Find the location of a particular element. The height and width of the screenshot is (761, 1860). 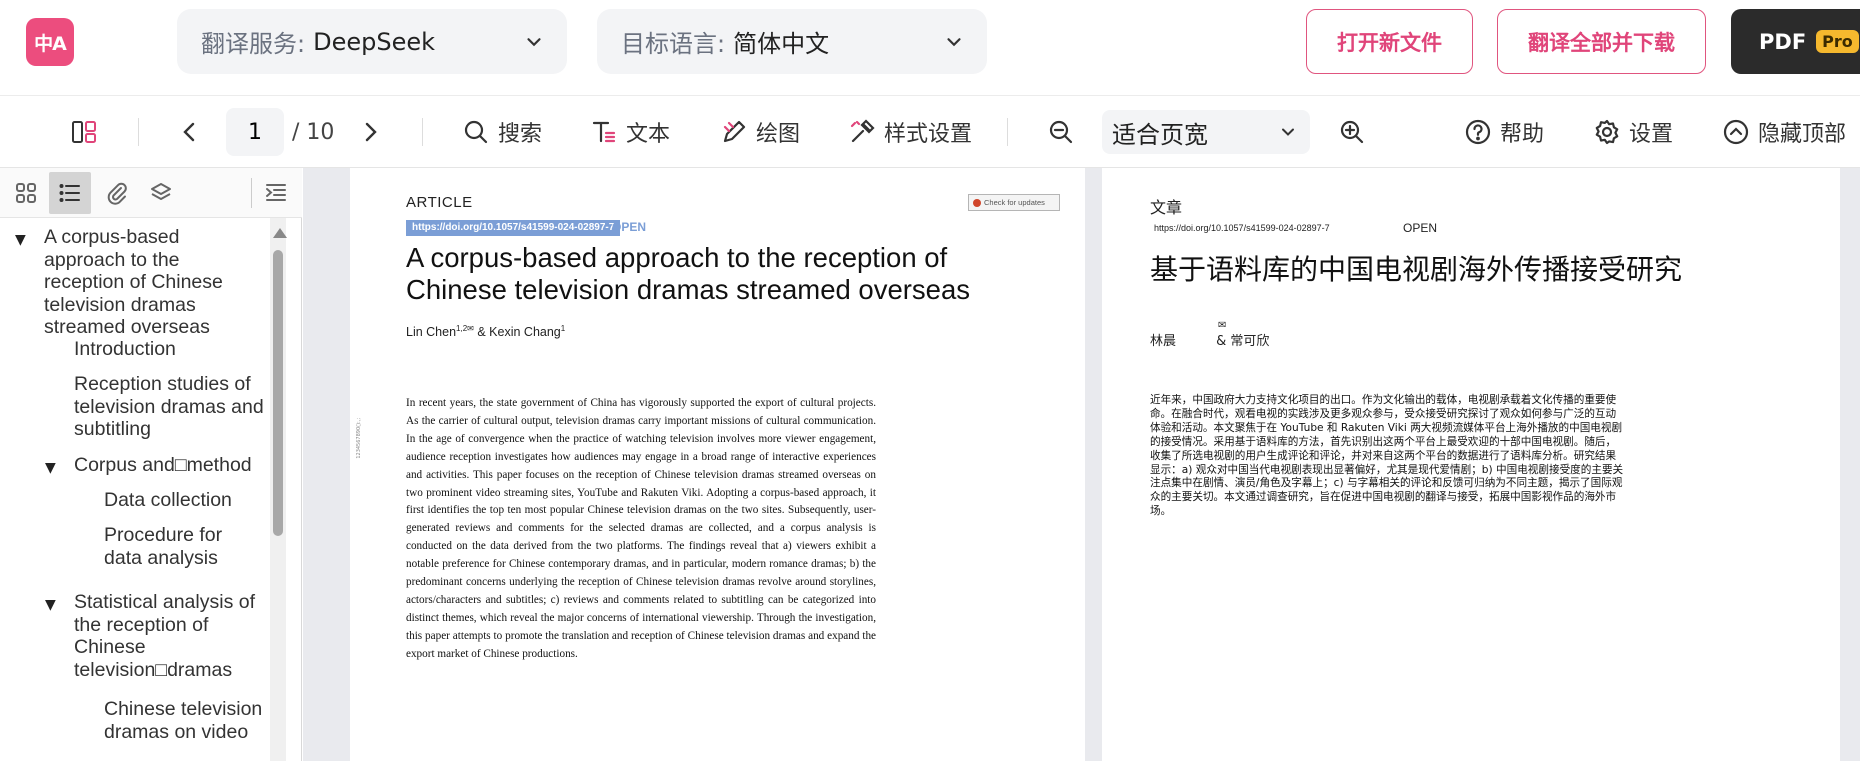

chevron-left-icon is located at coordinates (189, 132).